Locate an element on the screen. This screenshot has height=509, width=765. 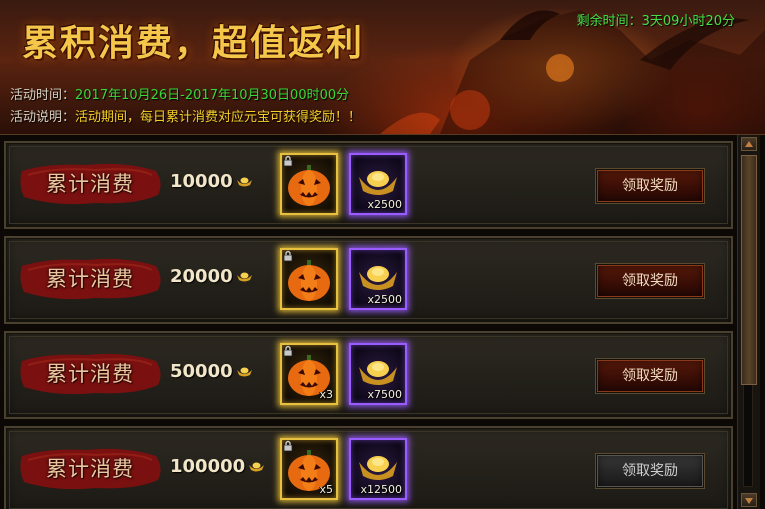
event-desc-label: 活动说明： is located at coordinates (43, 117).